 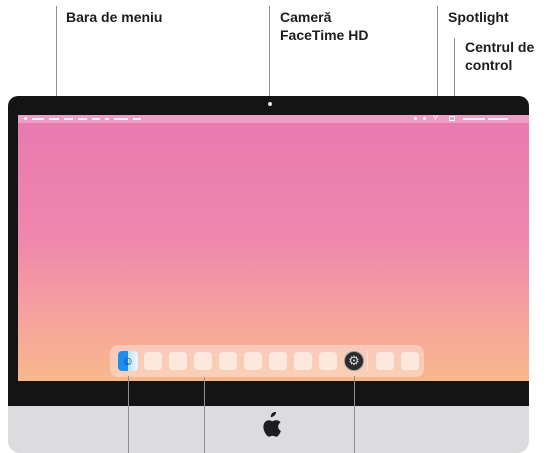 I want to click on apple-menu-icon, so click(x=25, y=118).